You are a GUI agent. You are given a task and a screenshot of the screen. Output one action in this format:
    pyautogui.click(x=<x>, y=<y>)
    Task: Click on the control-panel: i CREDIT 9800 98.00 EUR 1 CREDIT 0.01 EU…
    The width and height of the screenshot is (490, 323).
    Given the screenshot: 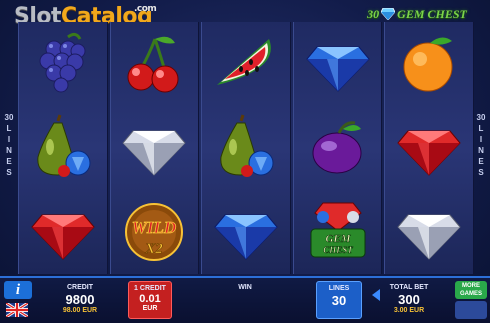 What is the action you would take?
    pyautogui.click(x=245, y=299)
    